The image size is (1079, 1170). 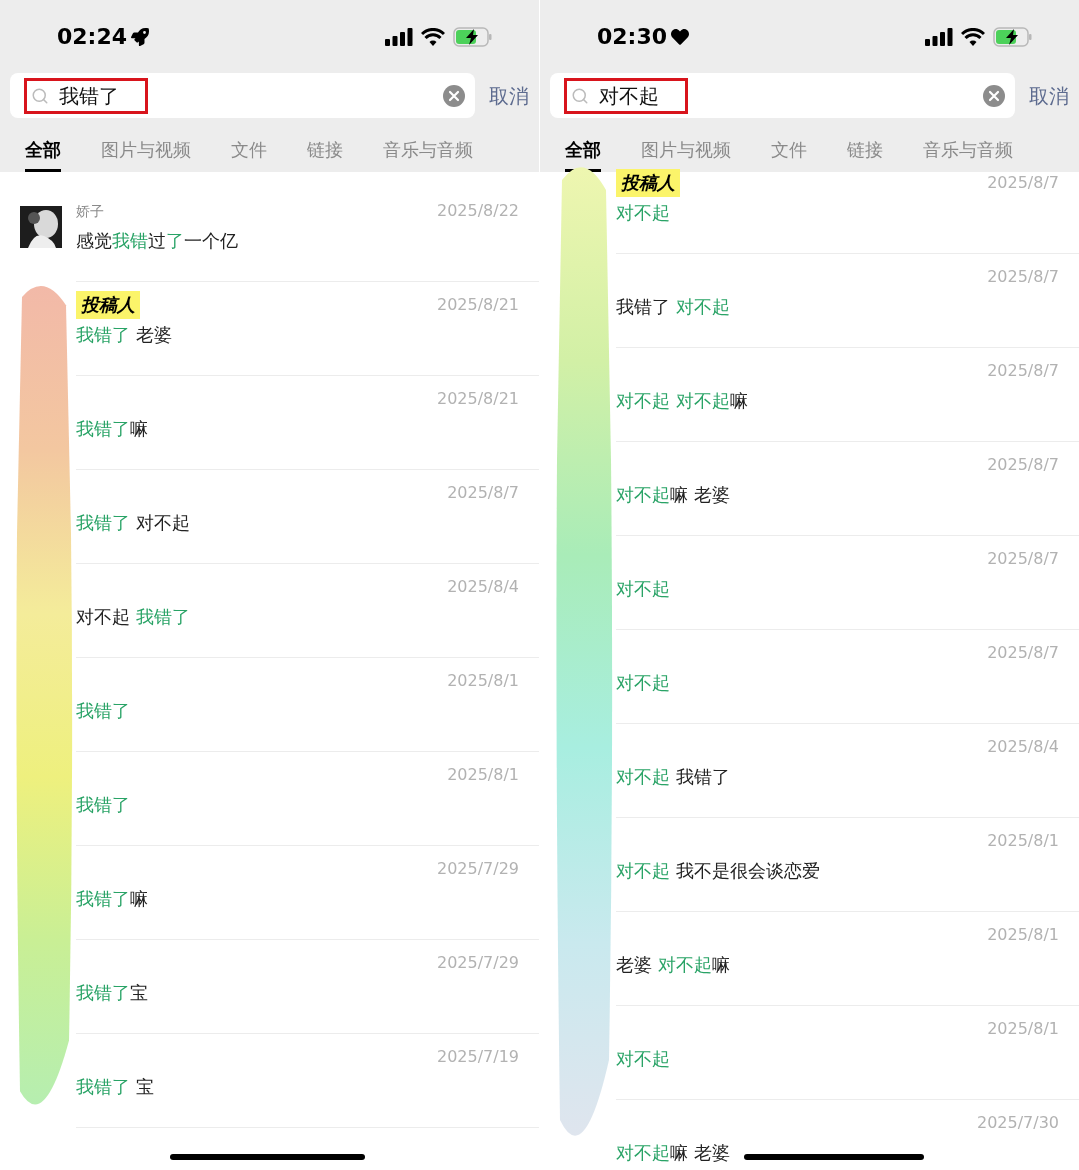 I want to click on rocket-icon, so click(x=140, y=36).